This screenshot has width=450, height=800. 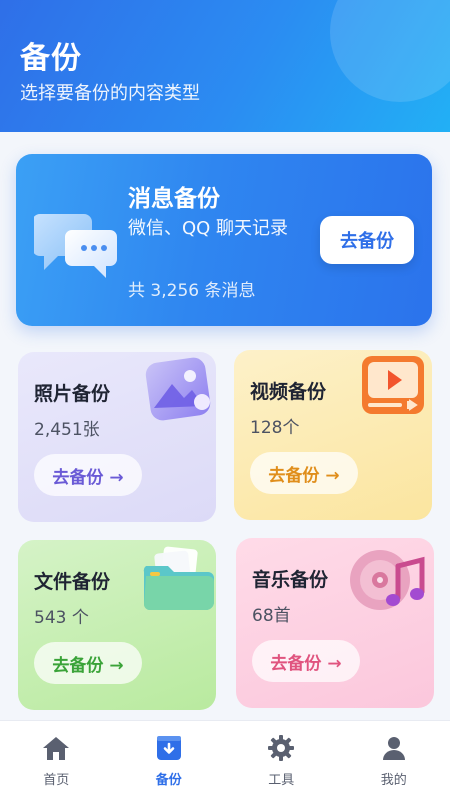 What do you see at coordinates (178, 389) in the screenshot?
I see `photo-icon` at bounding box center [178, 389].